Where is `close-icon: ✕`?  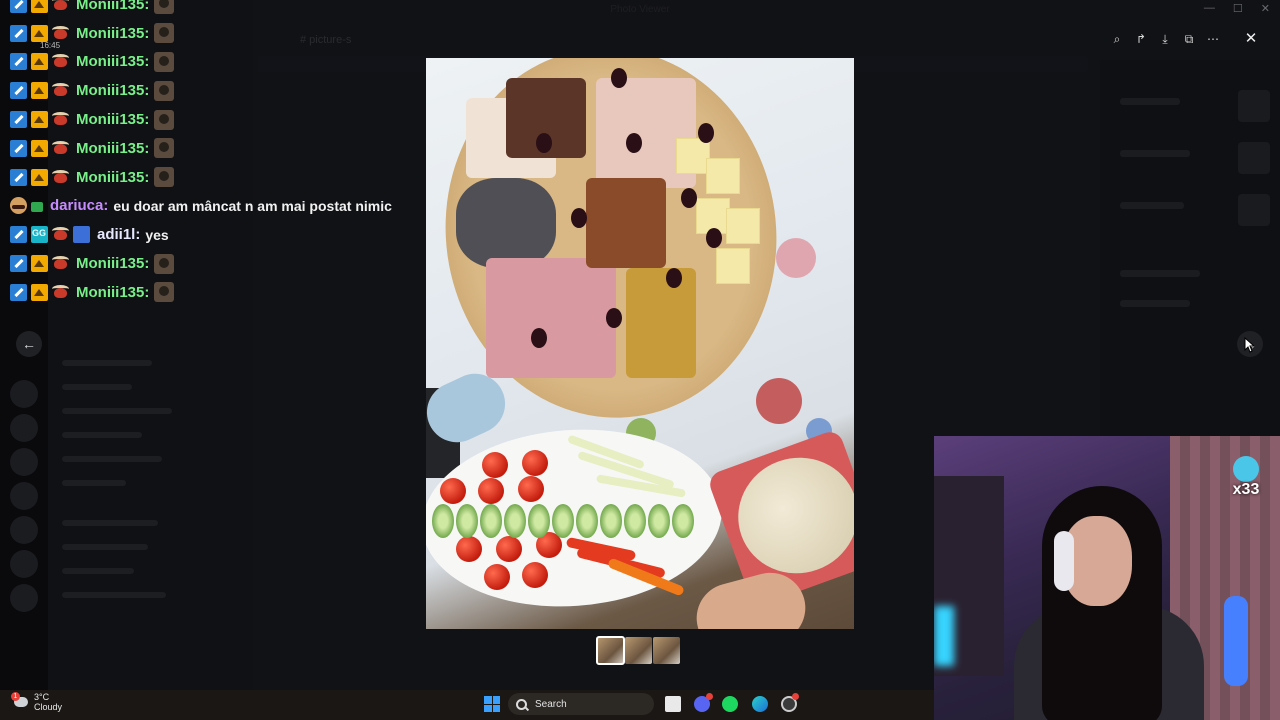 close-icon: ✕ is located at coordinates (1251, 39).